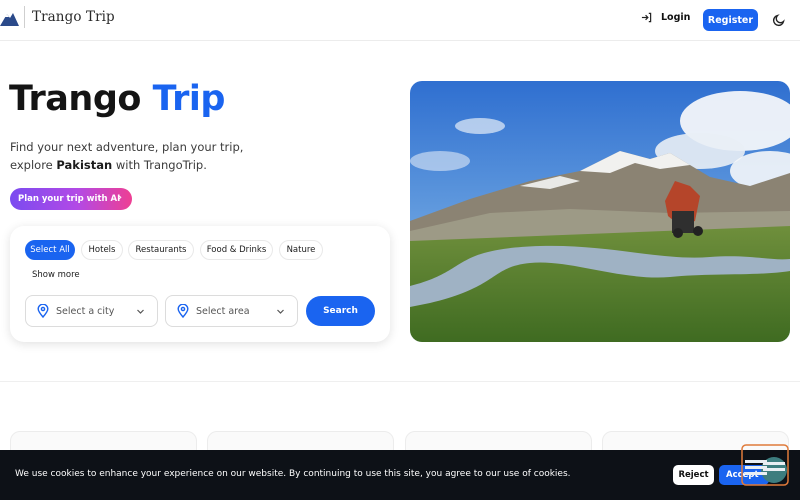  I want to click on hero-title-part1: Trango, so click(75, 99).